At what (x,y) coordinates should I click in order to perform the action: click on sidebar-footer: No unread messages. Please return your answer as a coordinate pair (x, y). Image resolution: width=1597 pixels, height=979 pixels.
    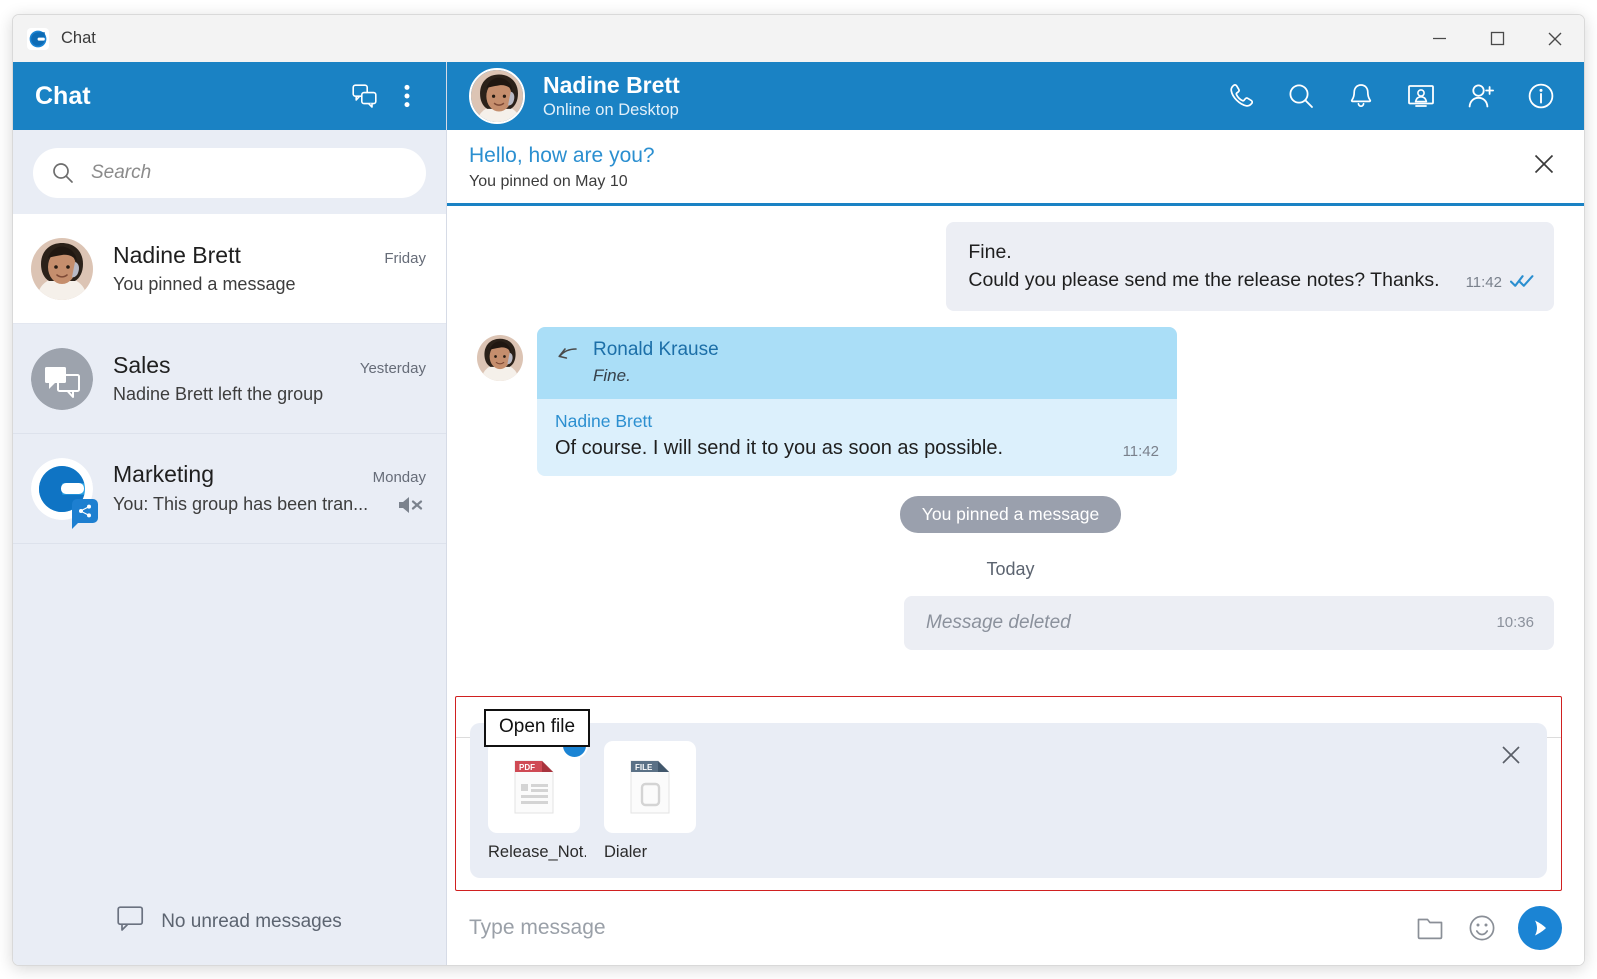
    Looking at the image, I should click on (229, 922).